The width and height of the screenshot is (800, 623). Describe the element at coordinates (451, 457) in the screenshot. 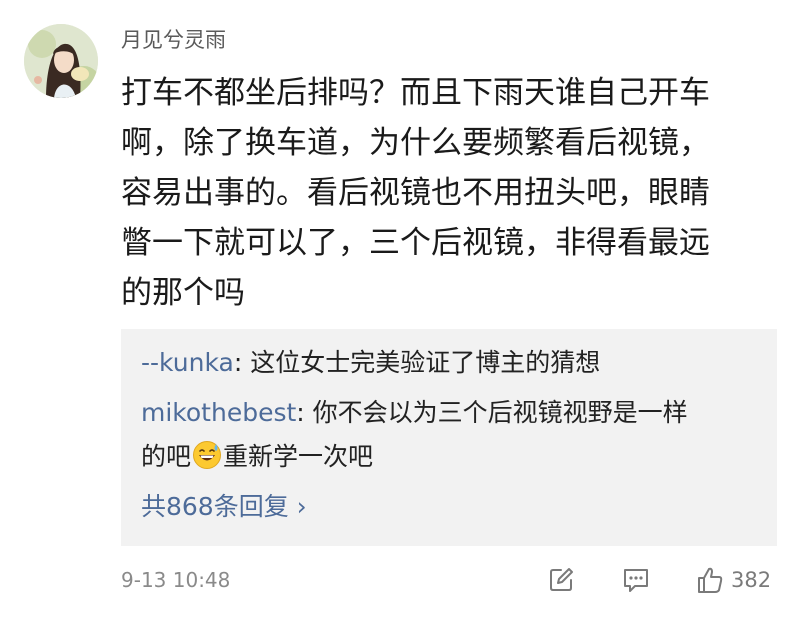

I see `reply-line: 的吧 重新学一次吧` at that location.